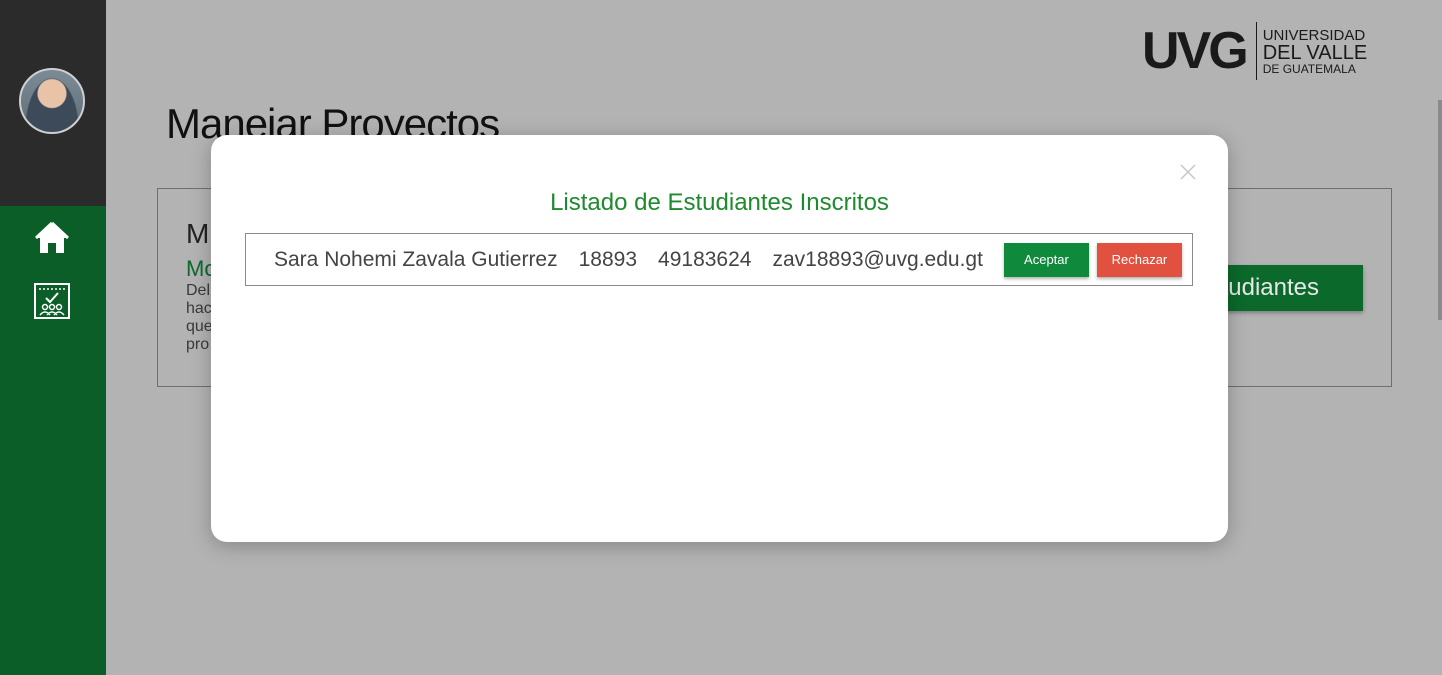  What do you see at coordinates (1440, 210) in the screenshot?
I see `scrollbar` at bounding box center [1440, 210].